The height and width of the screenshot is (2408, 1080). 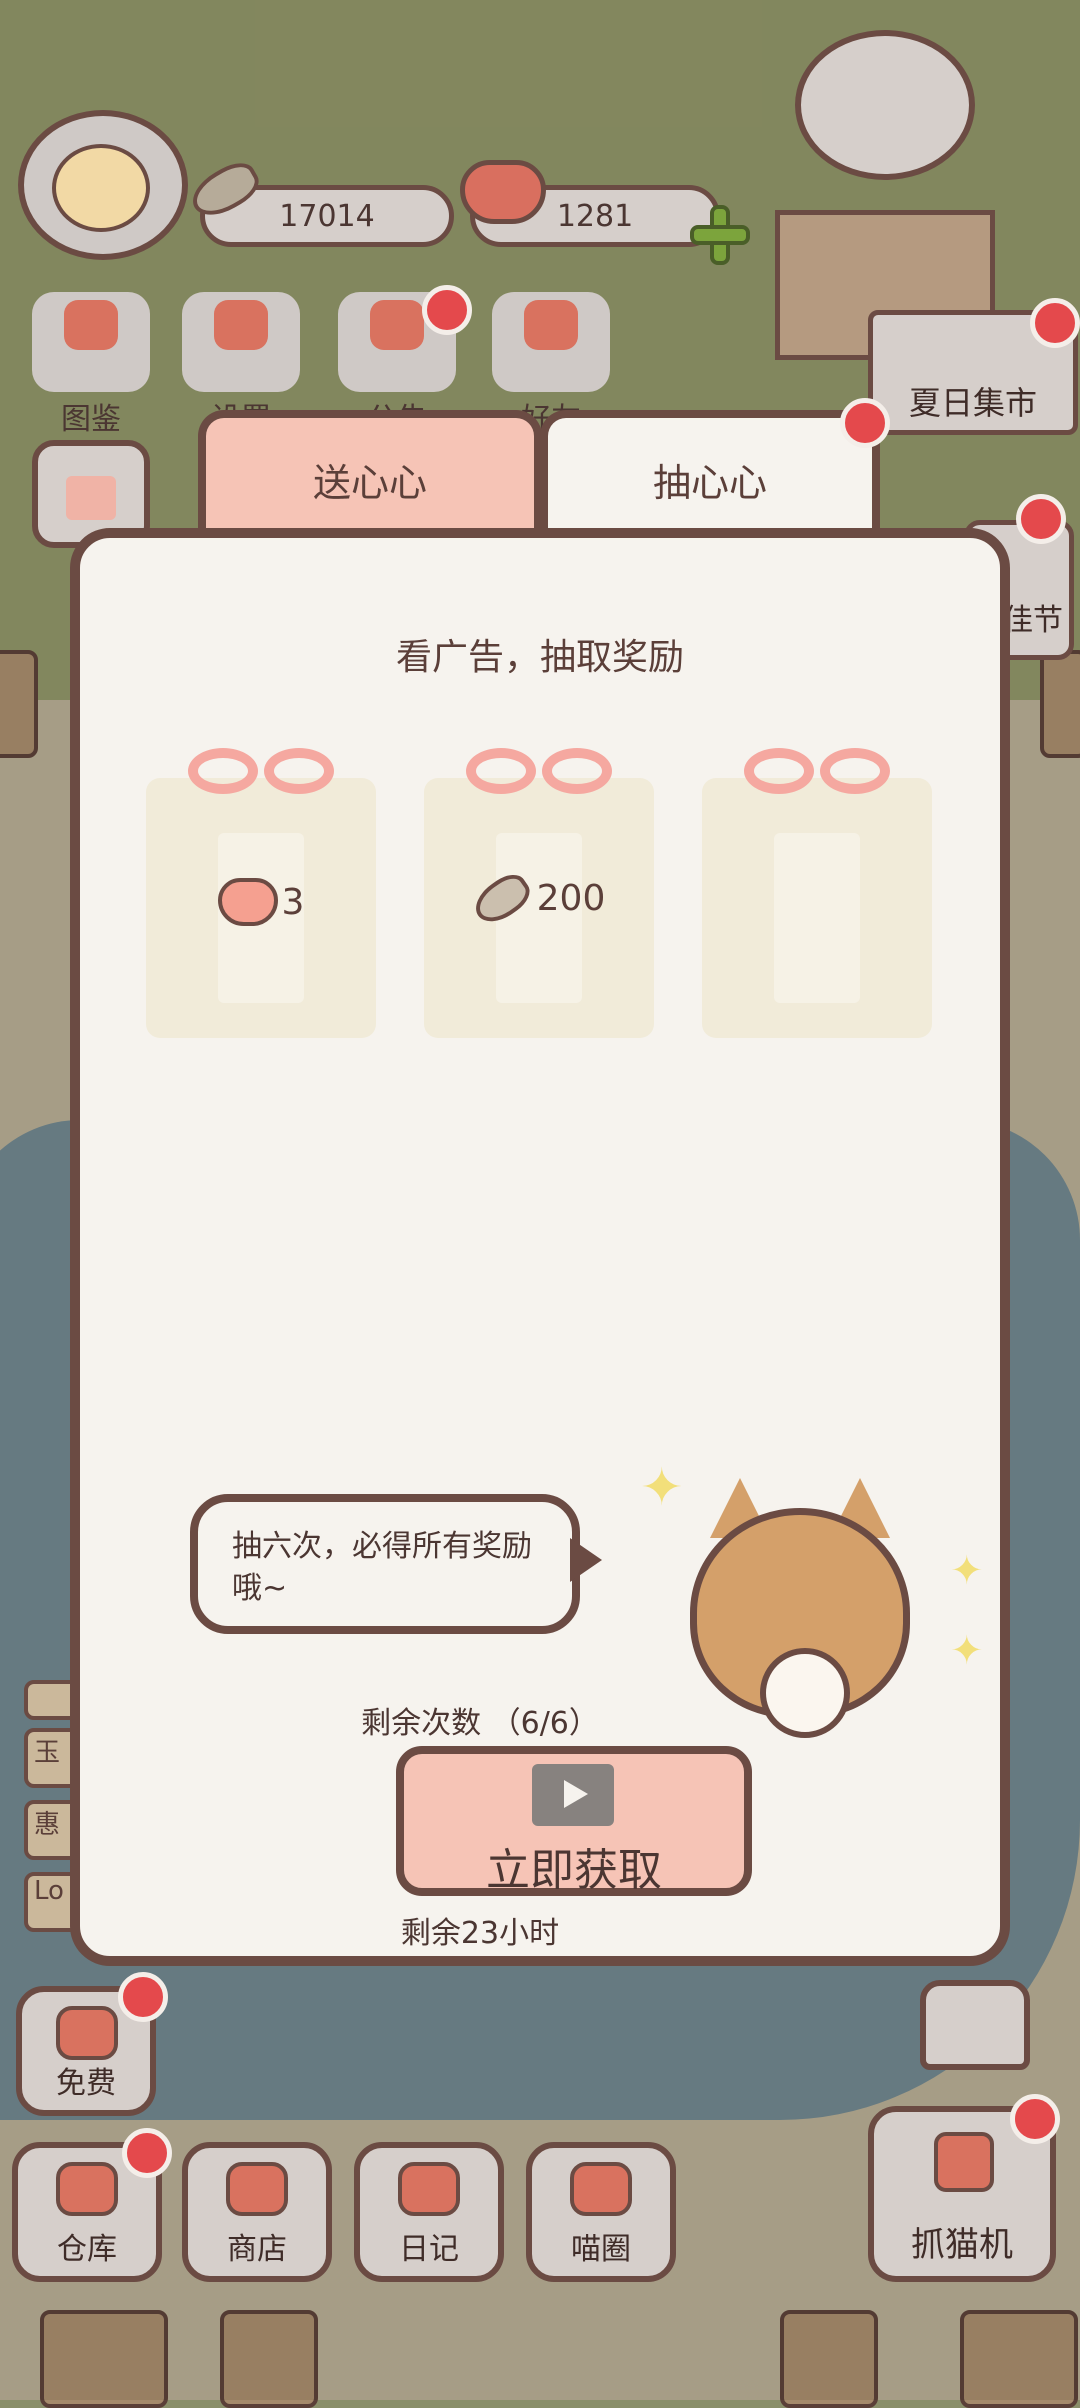 What do you see at coordinates (293, 902) in the screenshot?
I see `reward-amount: 3` at bounding box center [293, 902].